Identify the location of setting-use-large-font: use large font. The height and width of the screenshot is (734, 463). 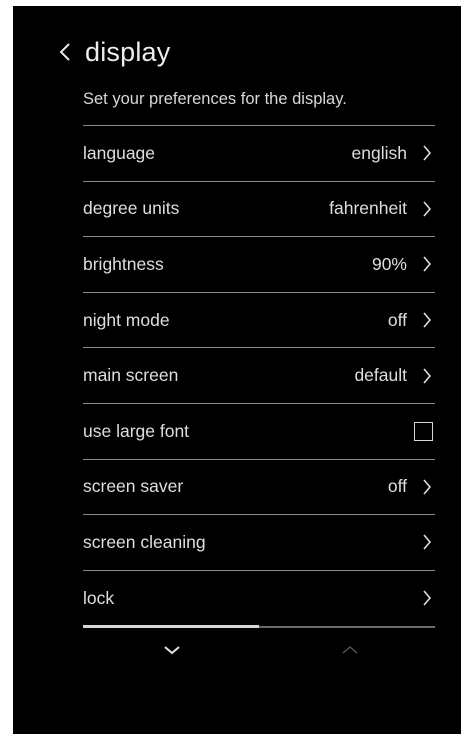
(259, 430).